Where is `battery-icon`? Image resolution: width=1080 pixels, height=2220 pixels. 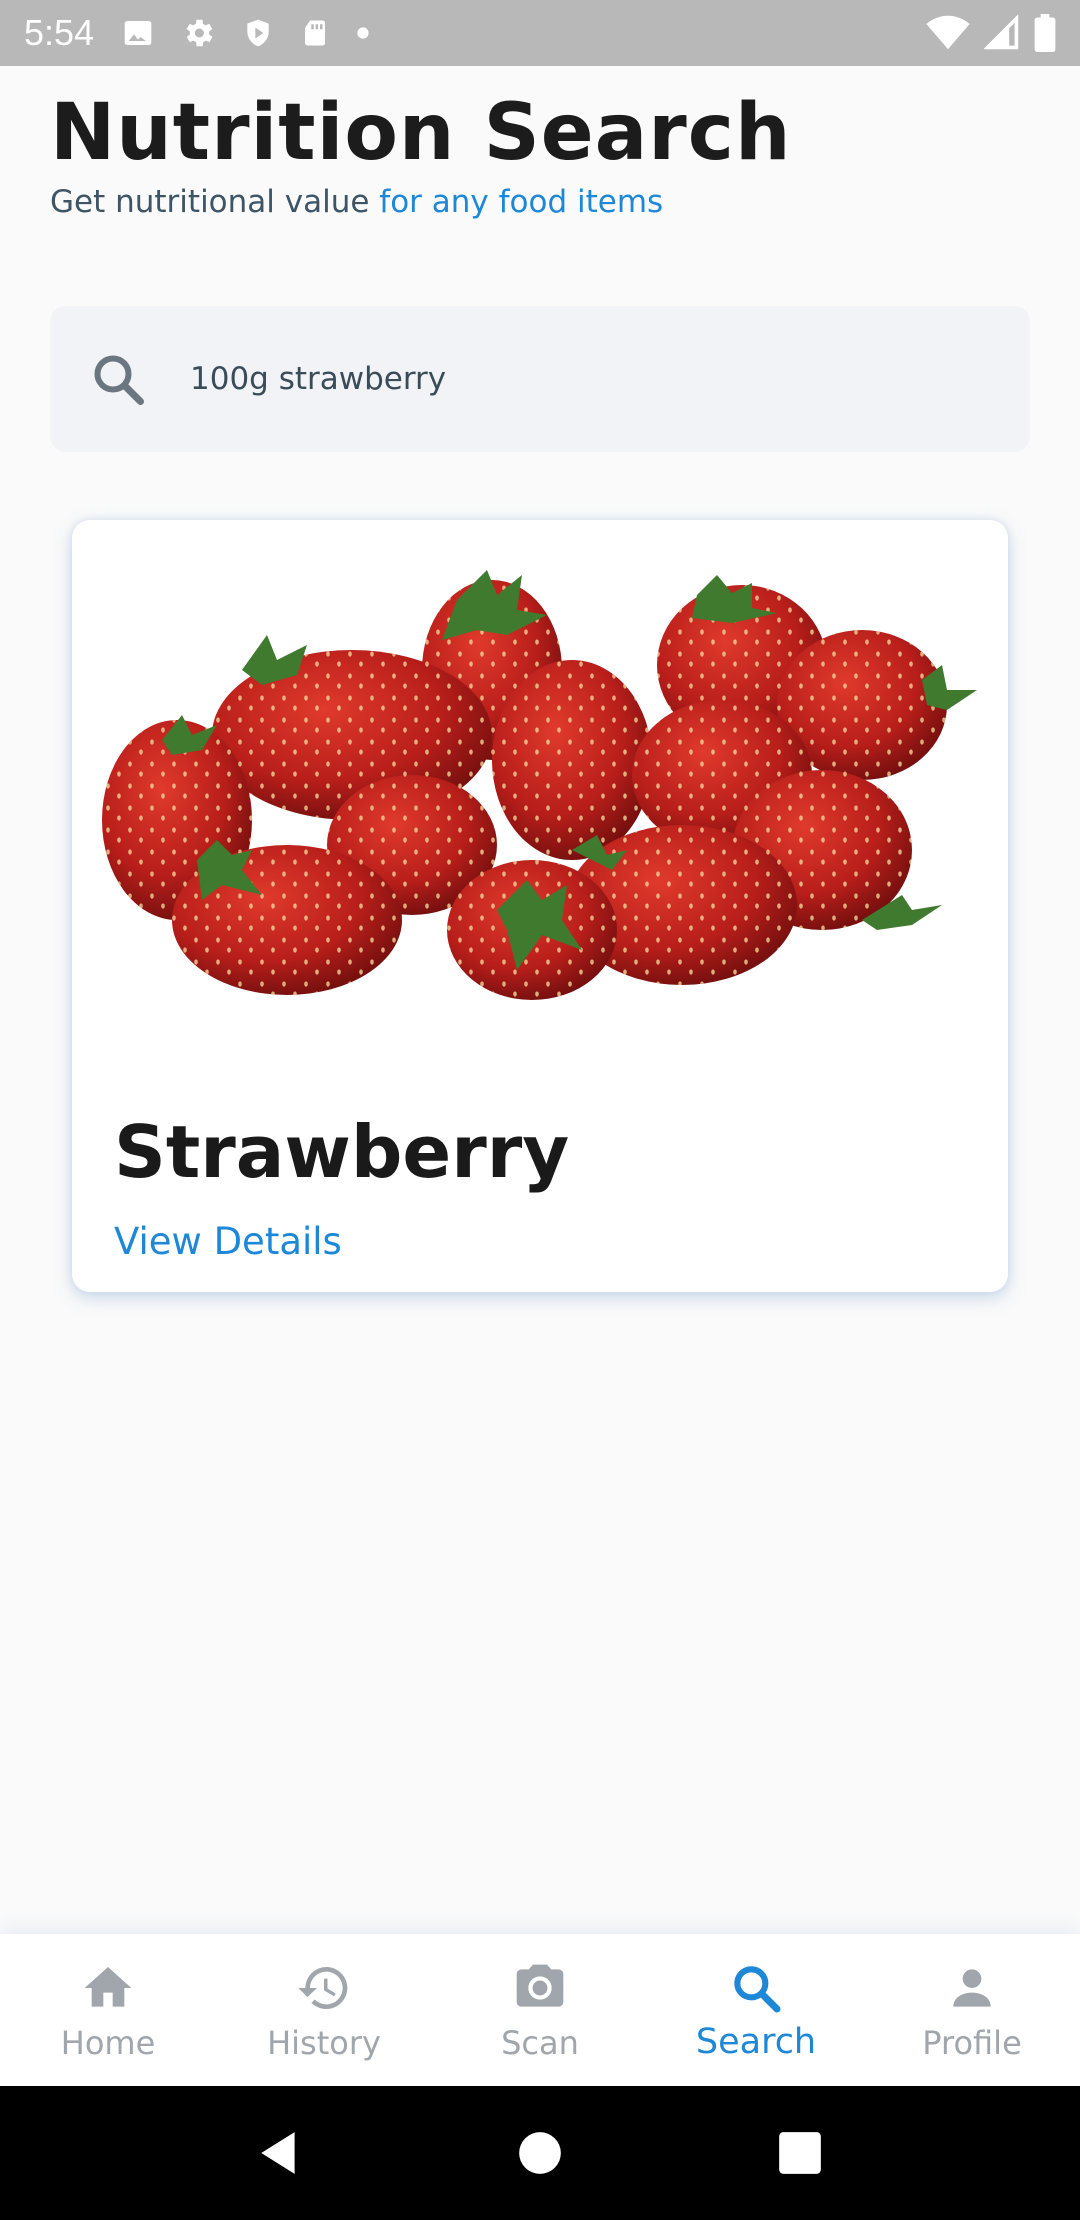
battery-icon is located at coordinates (1045, 33).